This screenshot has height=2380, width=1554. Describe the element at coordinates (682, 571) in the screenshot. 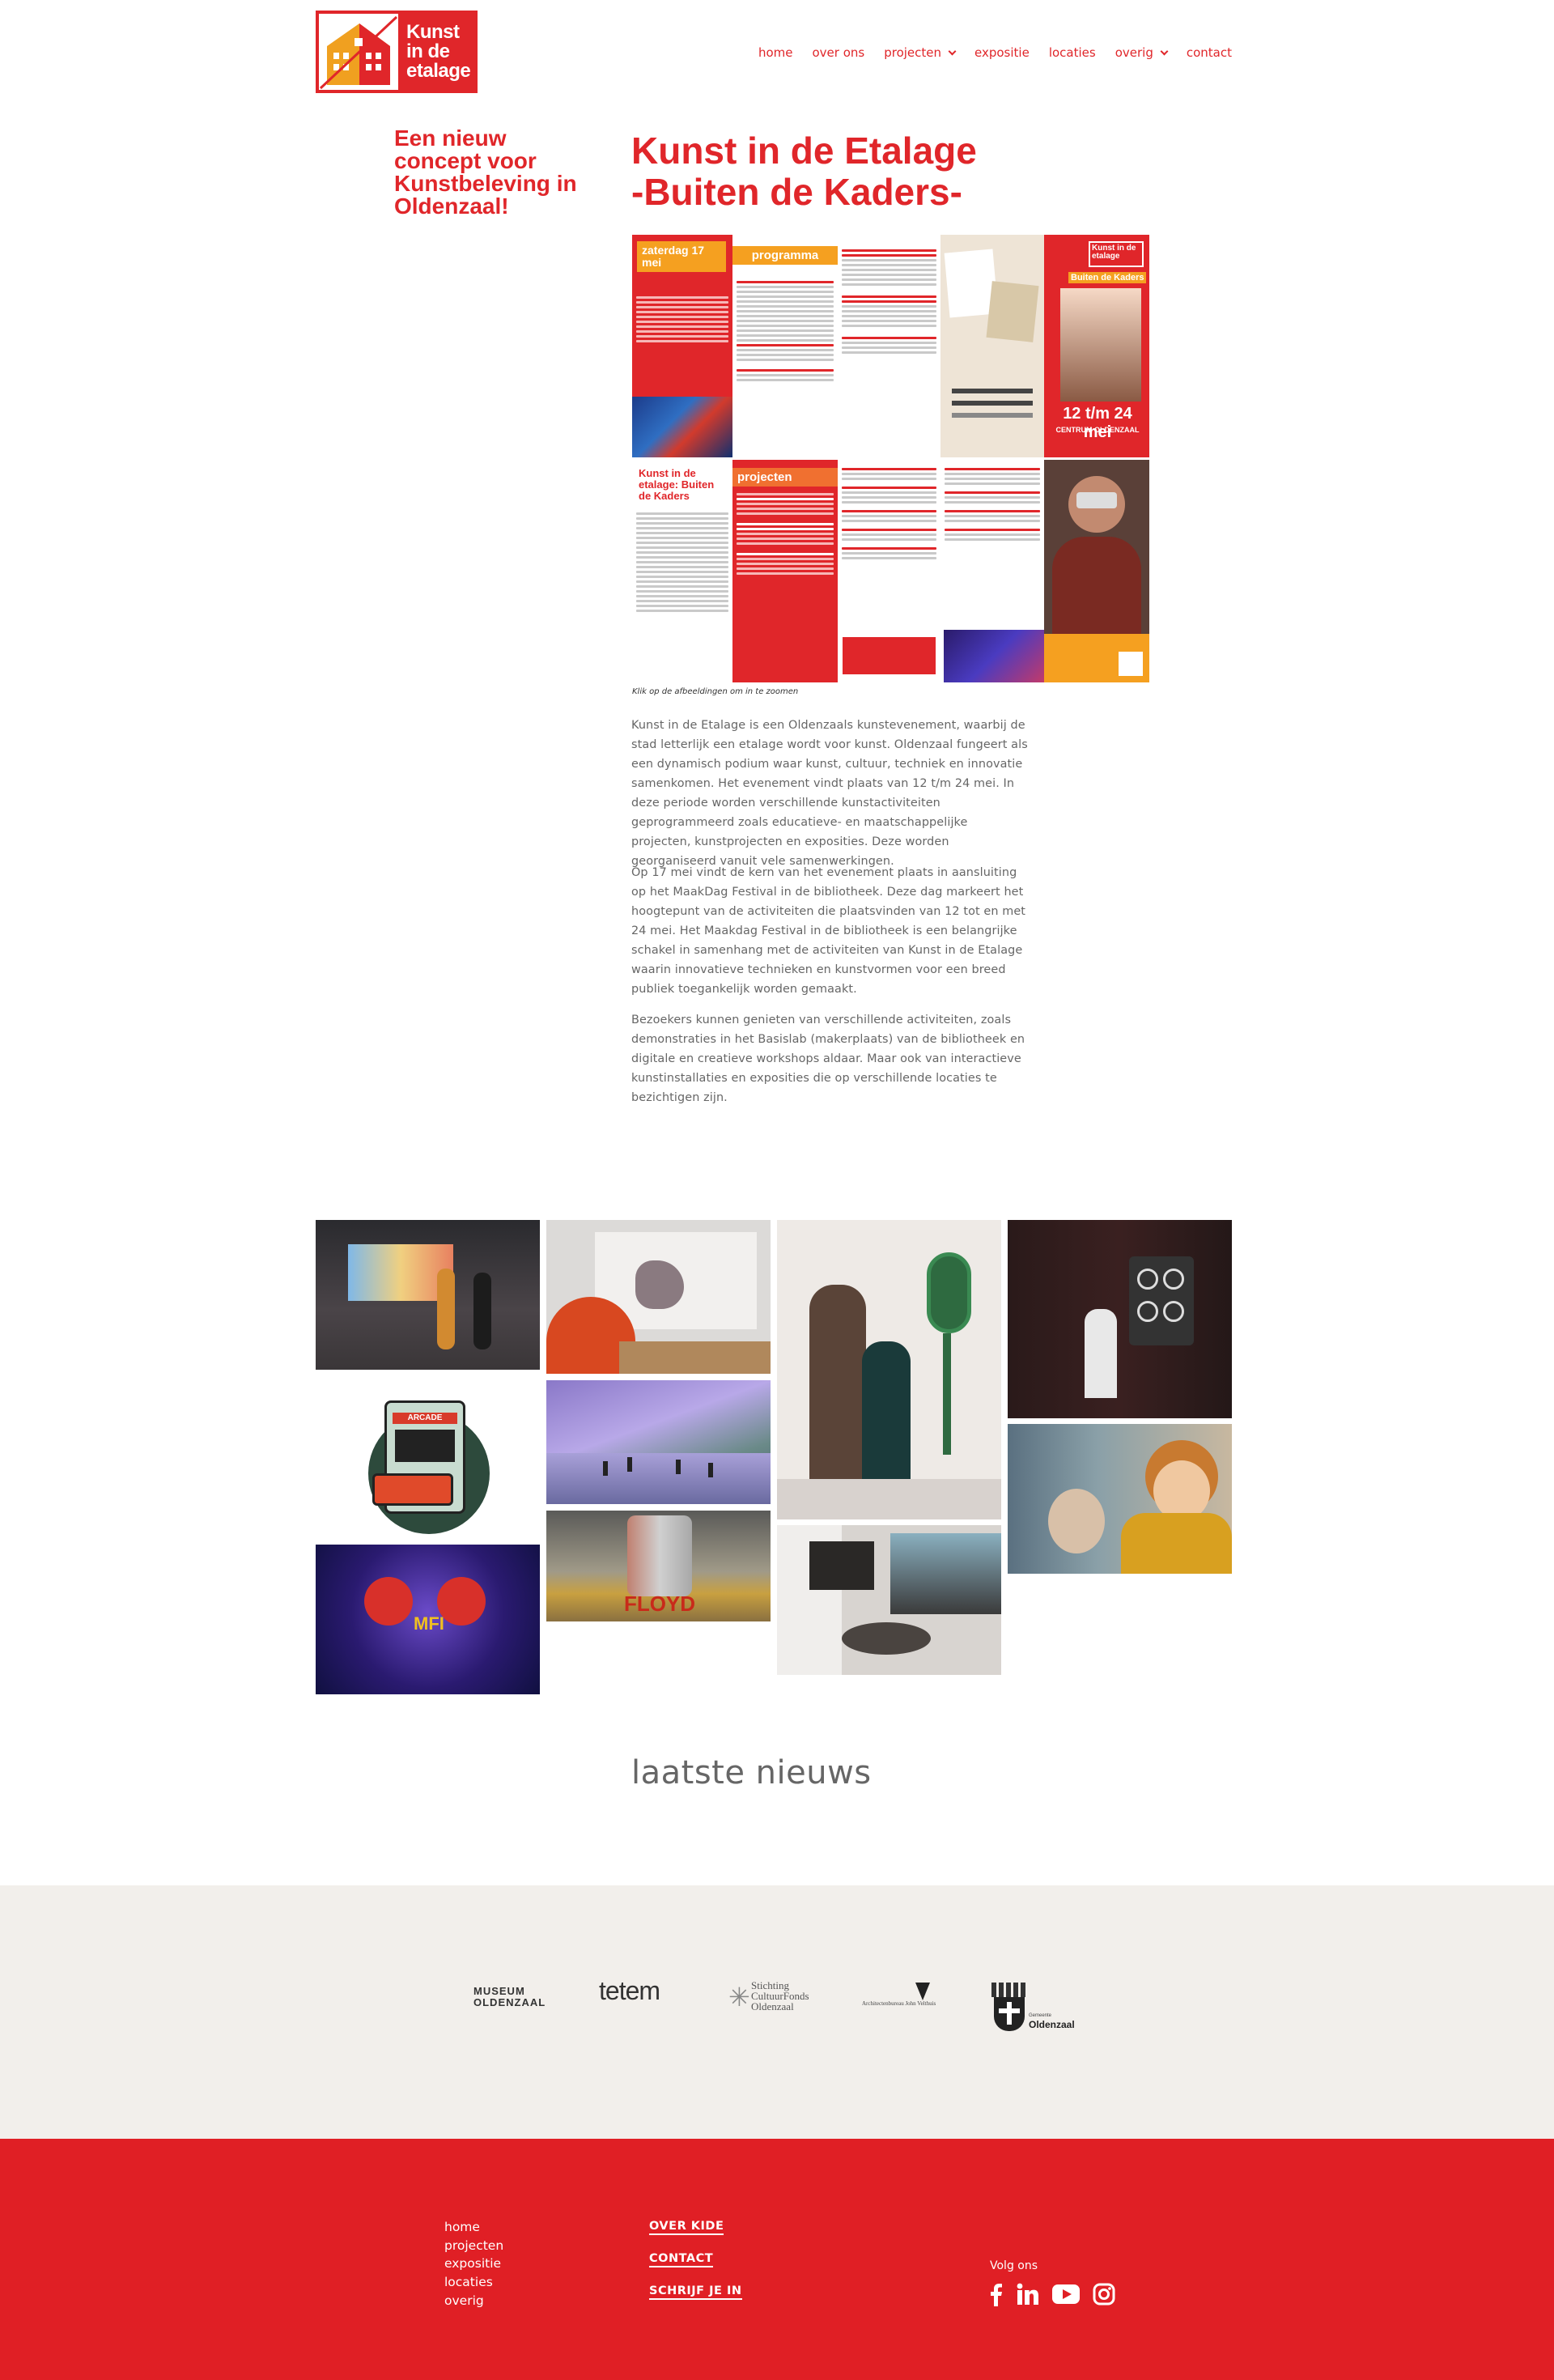

I see `poster-panel-intro: Kunst in de etalage: Buiten de Kaders` at that location.